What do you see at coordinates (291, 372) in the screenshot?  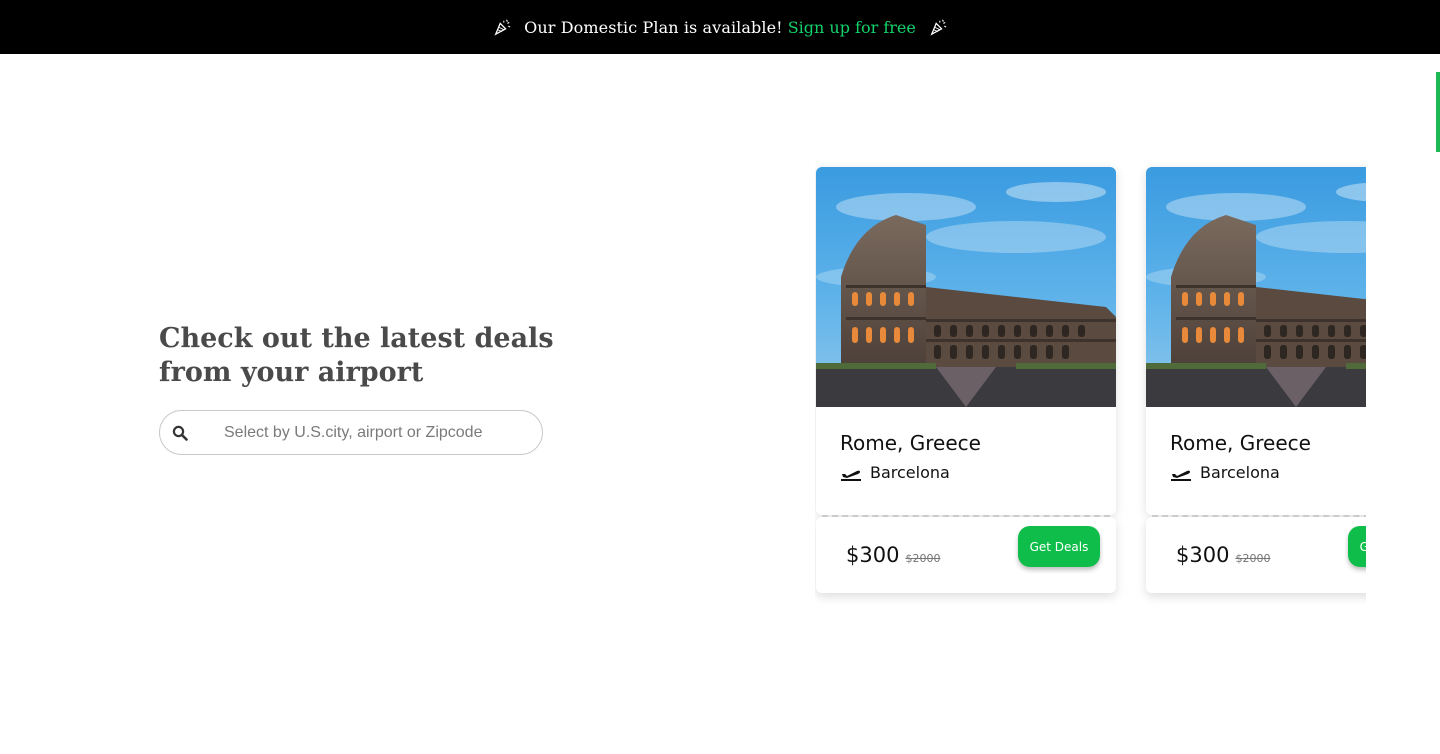 I see `page-title-line-2: from your airport` at bounding box center [291, 372].